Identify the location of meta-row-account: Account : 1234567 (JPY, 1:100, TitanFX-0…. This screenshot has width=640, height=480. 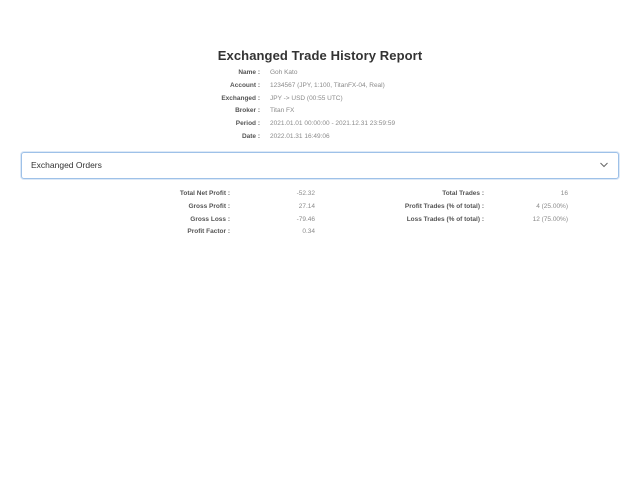
(320, 86).